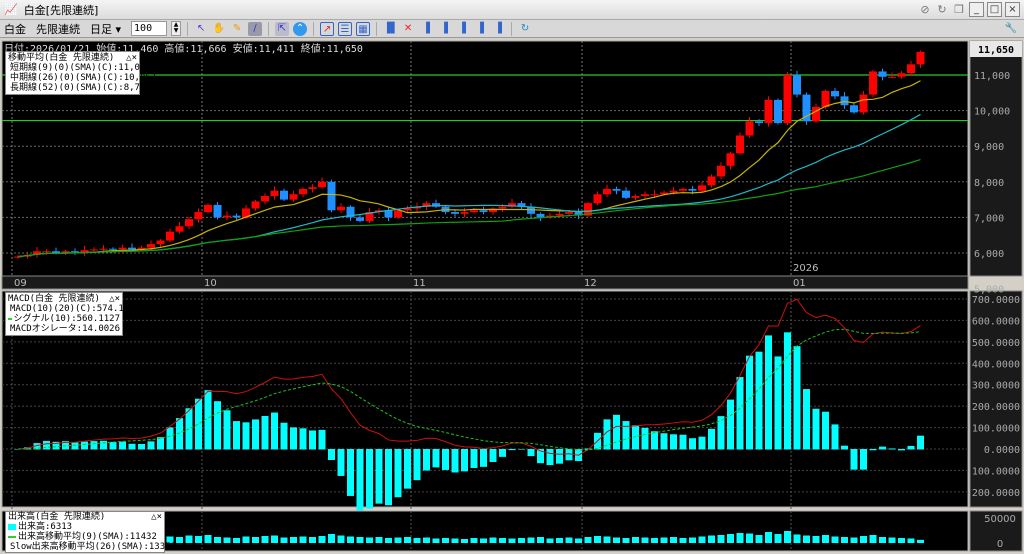 This screenshot has height=554, width=1024. Describe the element at coordinates (345, 28) in the screenshot. I see `grid-layout-icon: ☰` at that location.